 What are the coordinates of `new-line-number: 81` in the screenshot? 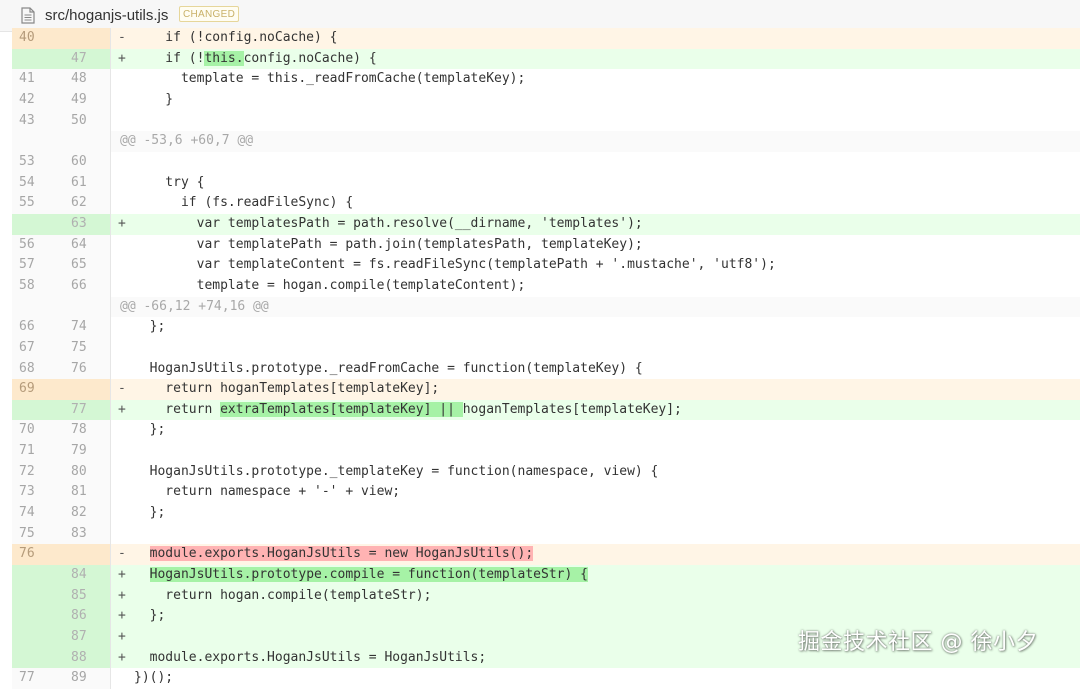 It's located at (86, 493).